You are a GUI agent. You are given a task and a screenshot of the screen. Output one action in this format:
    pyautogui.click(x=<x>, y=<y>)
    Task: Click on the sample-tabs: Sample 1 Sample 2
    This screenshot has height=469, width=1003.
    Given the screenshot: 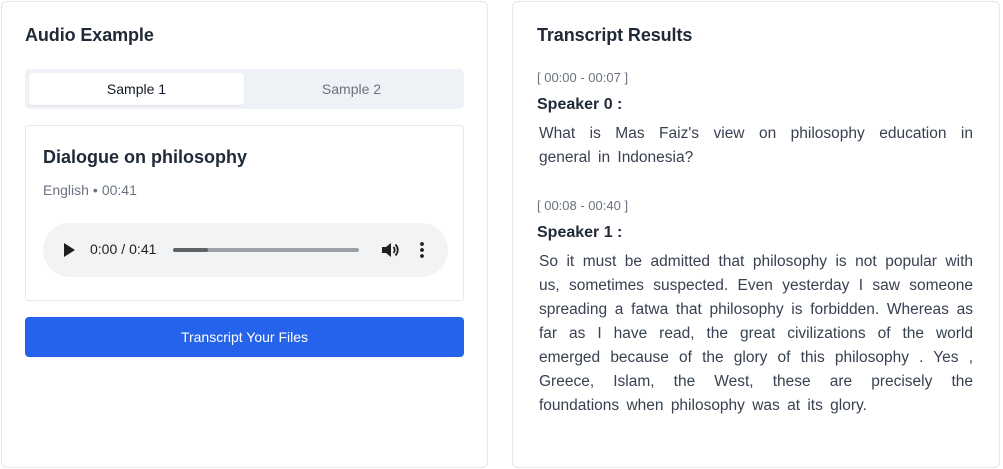 What is the action you would take?
    pyautogui.click(x=244, y=89)
    